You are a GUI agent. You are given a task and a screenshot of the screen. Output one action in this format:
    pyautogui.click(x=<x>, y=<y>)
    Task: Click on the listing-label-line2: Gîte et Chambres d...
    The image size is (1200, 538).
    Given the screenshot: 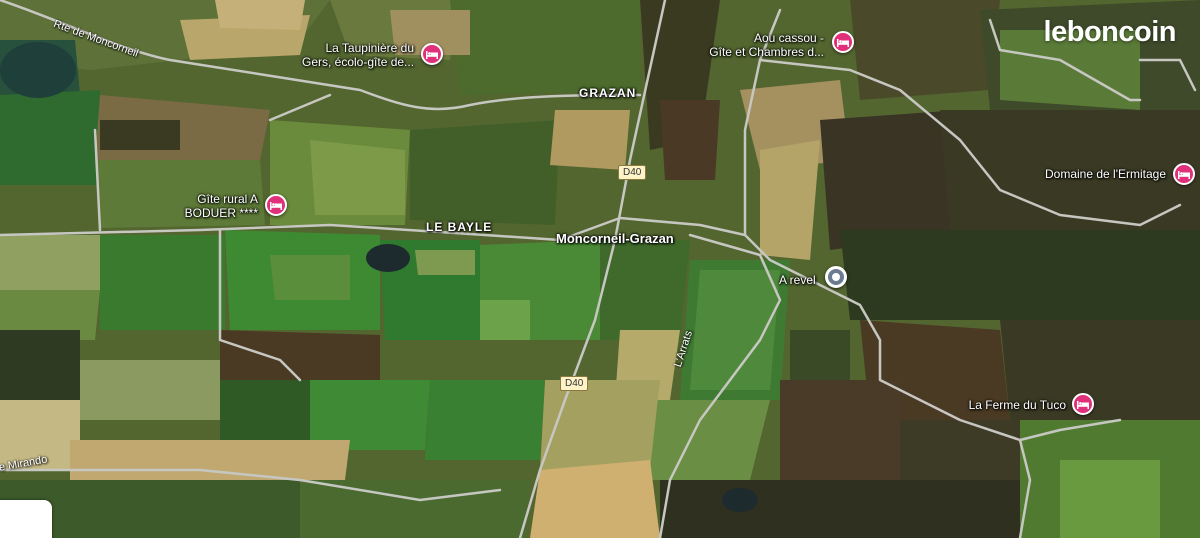 What is the action you would take?
    pyautogui.click(x=766, y=52)
    